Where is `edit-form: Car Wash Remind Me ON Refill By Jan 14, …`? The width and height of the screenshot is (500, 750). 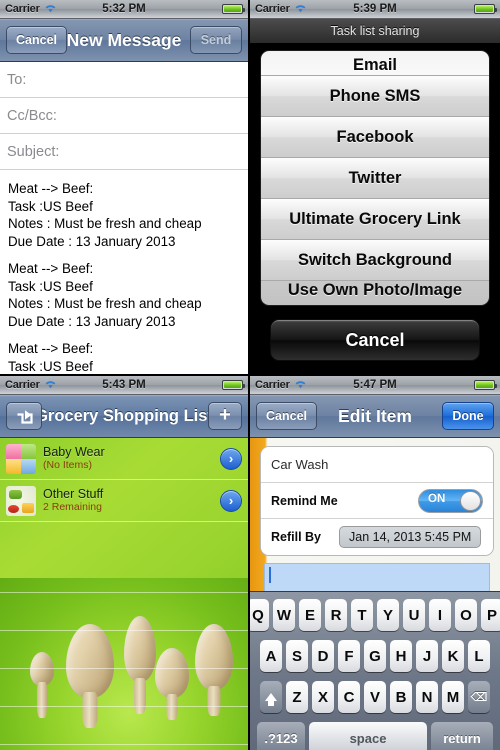
edit-form: Car Wash Remind Me ON Refill By Jan 14, … is located at coordinates (375, 514).